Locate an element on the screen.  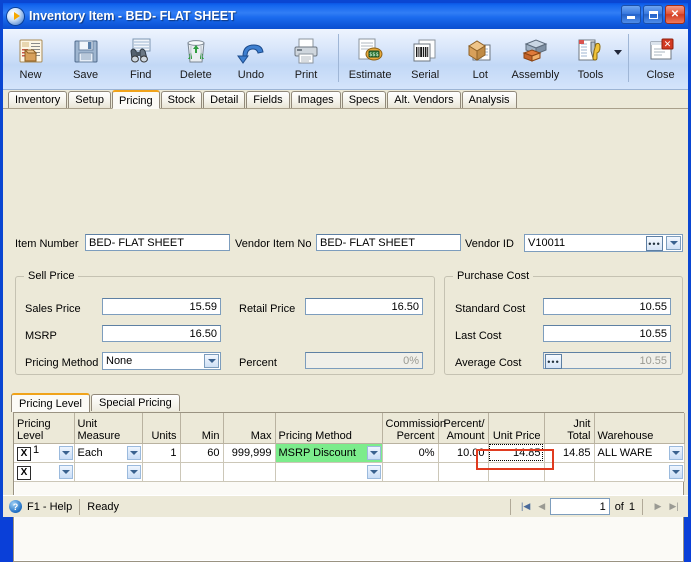
col-pricing-level: Pricing Level is located at coordinates (44, 428).